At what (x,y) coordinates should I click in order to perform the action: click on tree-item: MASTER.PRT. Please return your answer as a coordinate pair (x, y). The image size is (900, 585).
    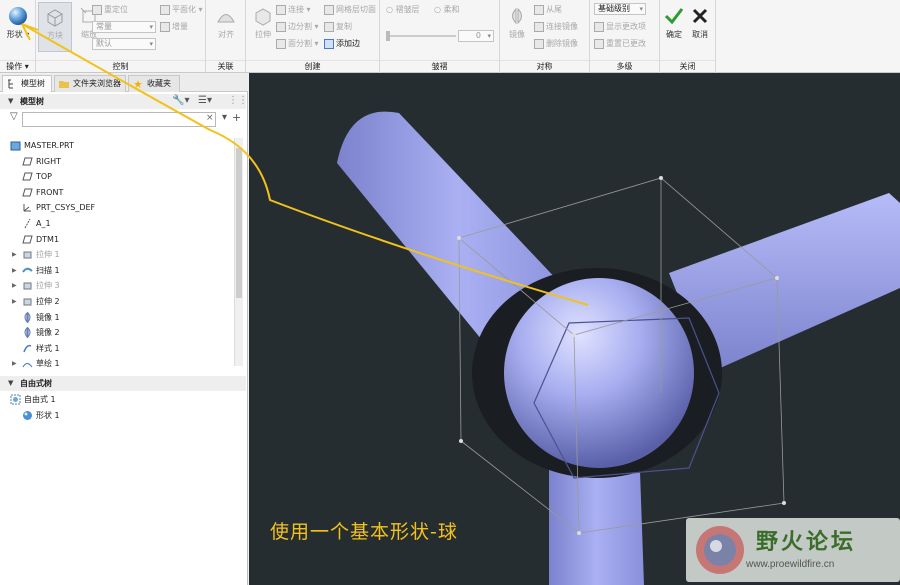
    Looking at the image, I should click on (42, 145).